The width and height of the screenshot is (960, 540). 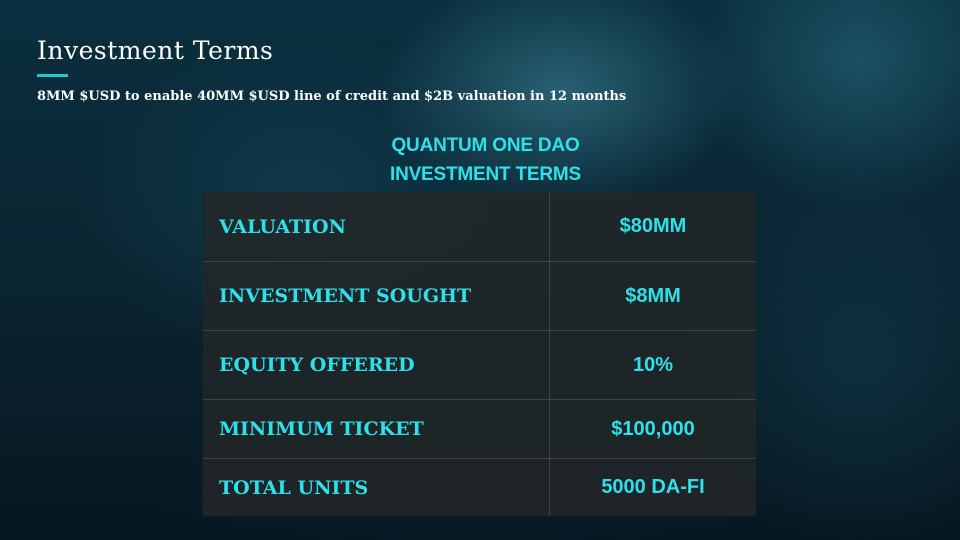 I want to click on table-row-minimum-ticket: MINIMUM TICKET $100,000, so click(x=479, y=429).